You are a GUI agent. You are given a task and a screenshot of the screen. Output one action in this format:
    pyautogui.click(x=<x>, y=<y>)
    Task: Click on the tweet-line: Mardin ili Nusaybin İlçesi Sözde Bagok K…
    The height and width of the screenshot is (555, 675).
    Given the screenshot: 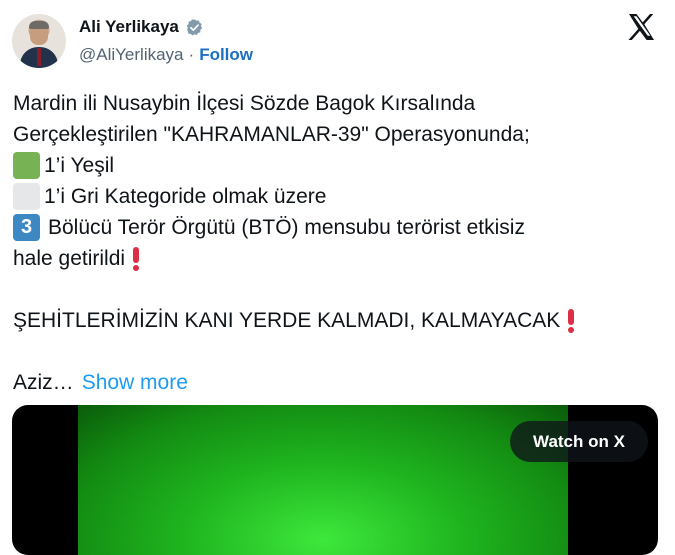 What is the action you would take?
    pyautogui.click(x=244, y=103)
    